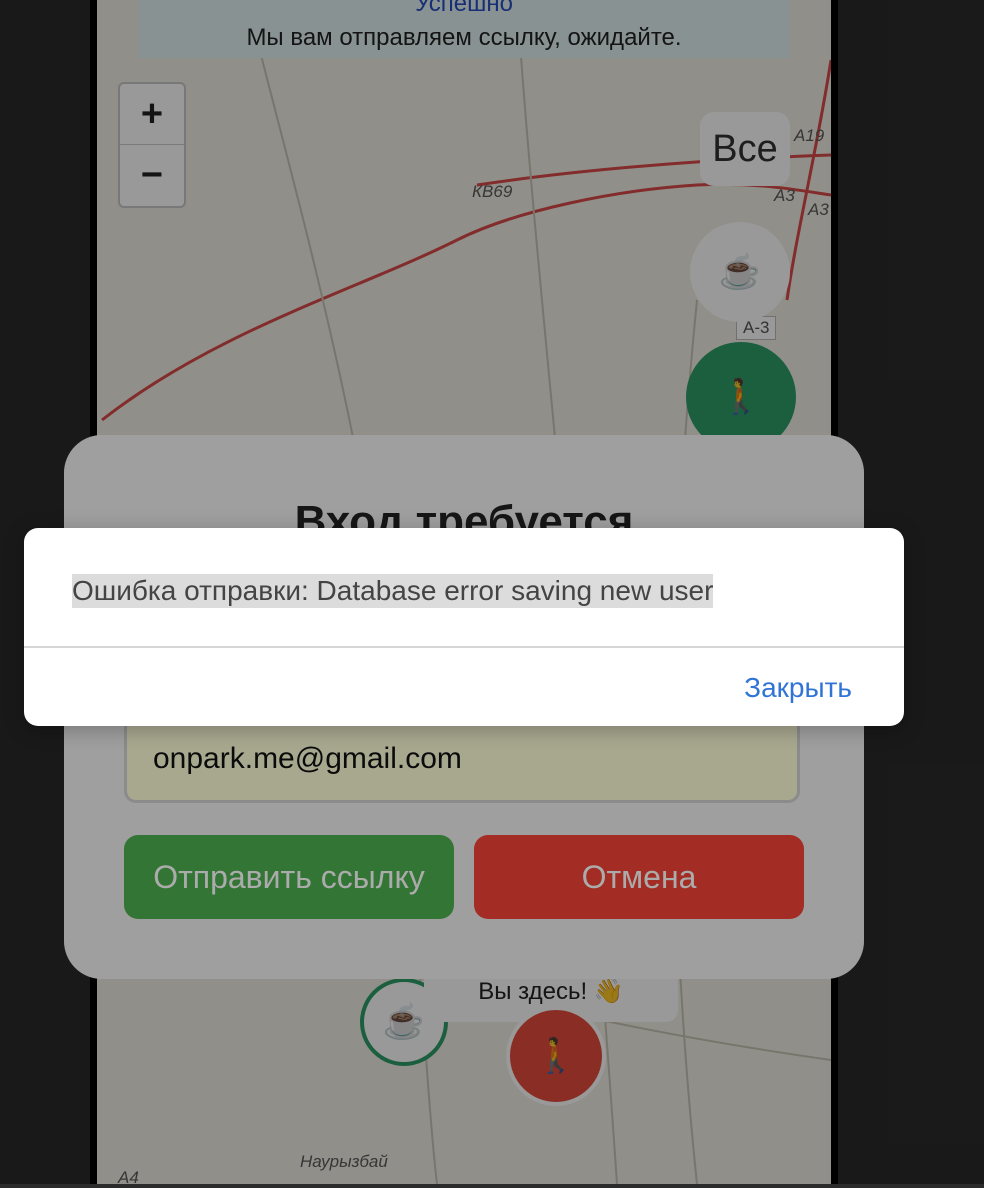 The height and width of the screenshot is (1188, 984). What do you see at coordinates (464, 647) in the screenshot?
I see `alert-divider` at bounding box center [464, 647].